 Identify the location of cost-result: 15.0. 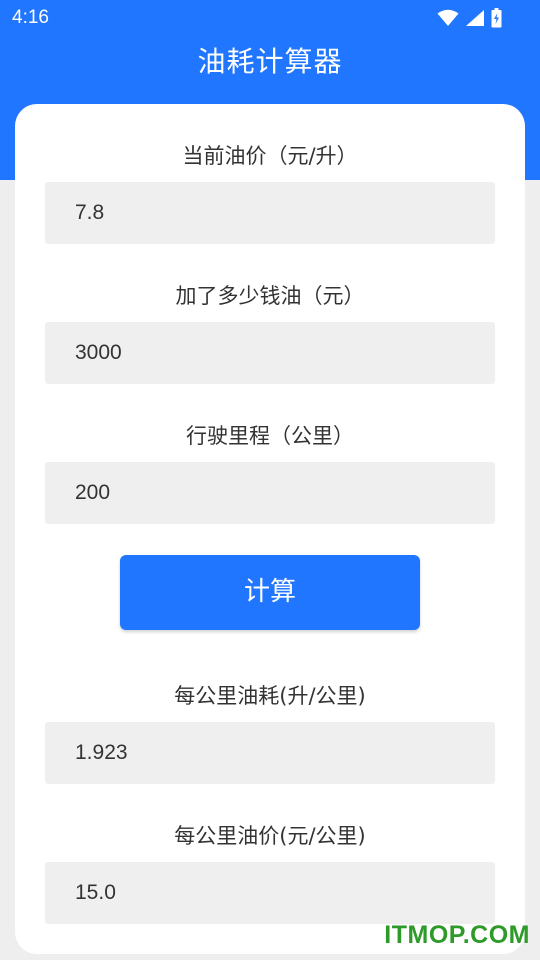
(270, 893).